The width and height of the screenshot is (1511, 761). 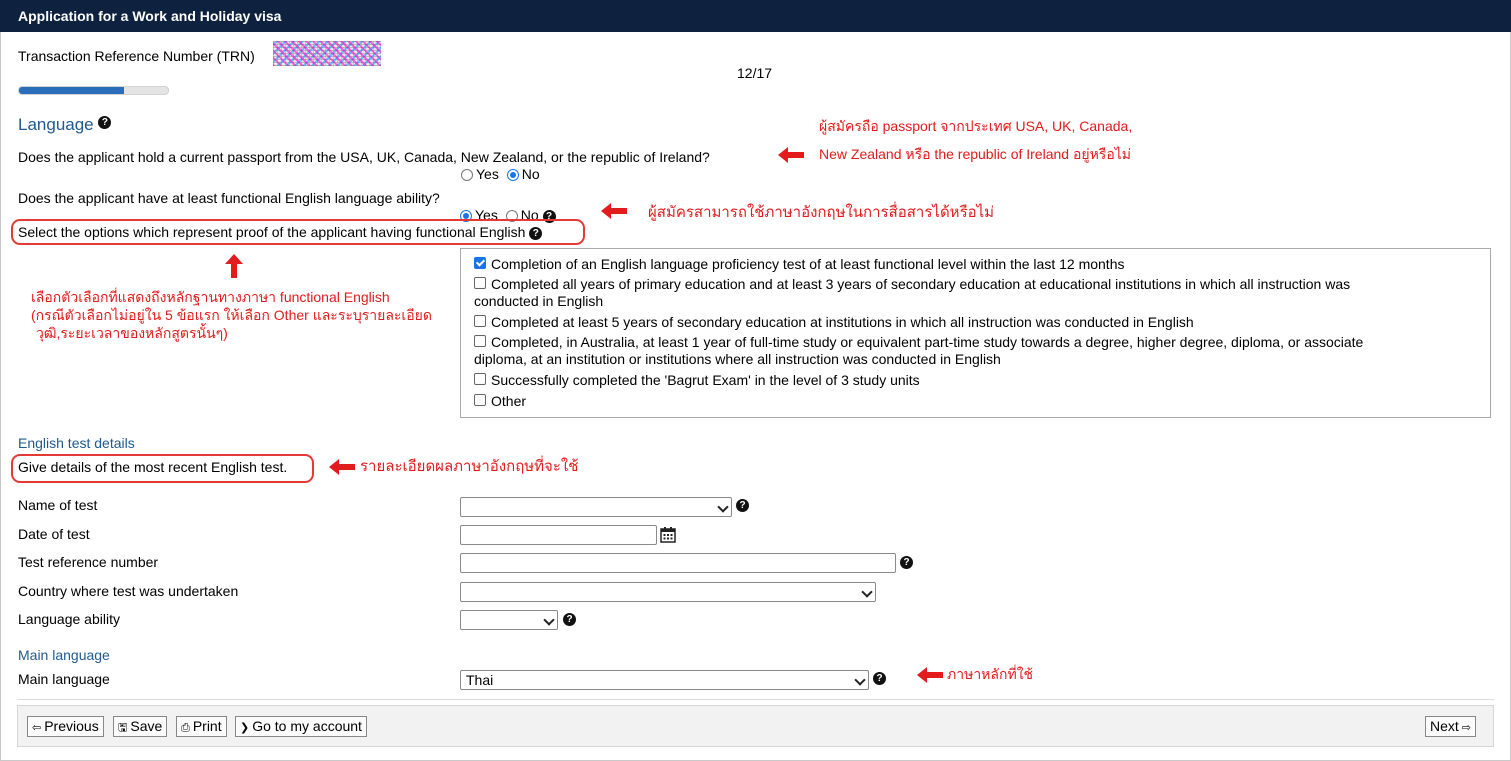 I want to click on go-to-account-button: ❯ Go to my account, so click(x=301, y=726).